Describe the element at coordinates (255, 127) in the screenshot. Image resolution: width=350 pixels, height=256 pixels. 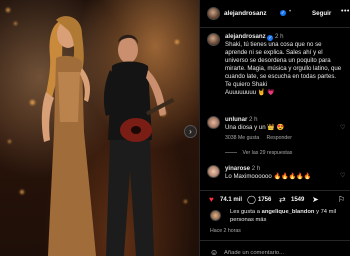
I see `comment-text: Una diosa y un 👑 😍` at that location.